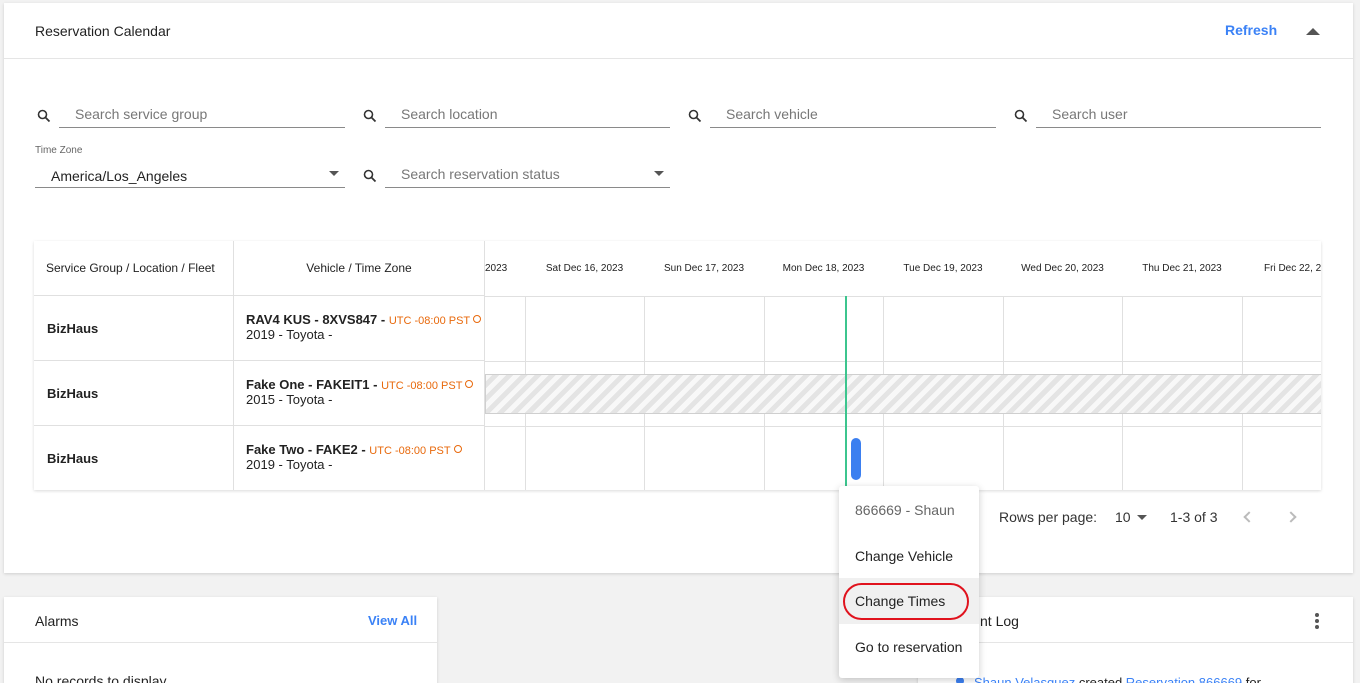  I want to click on vehicle-name: RAV4 KUS - 8XVS847, so click(312, 319).